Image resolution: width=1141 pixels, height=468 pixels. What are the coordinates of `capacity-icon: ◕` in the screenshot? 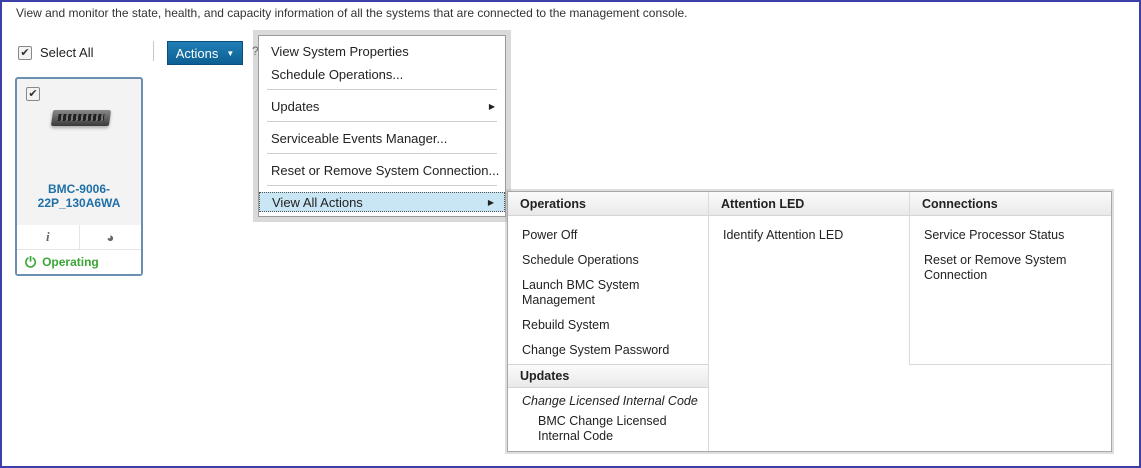 It's located at (111, 237).